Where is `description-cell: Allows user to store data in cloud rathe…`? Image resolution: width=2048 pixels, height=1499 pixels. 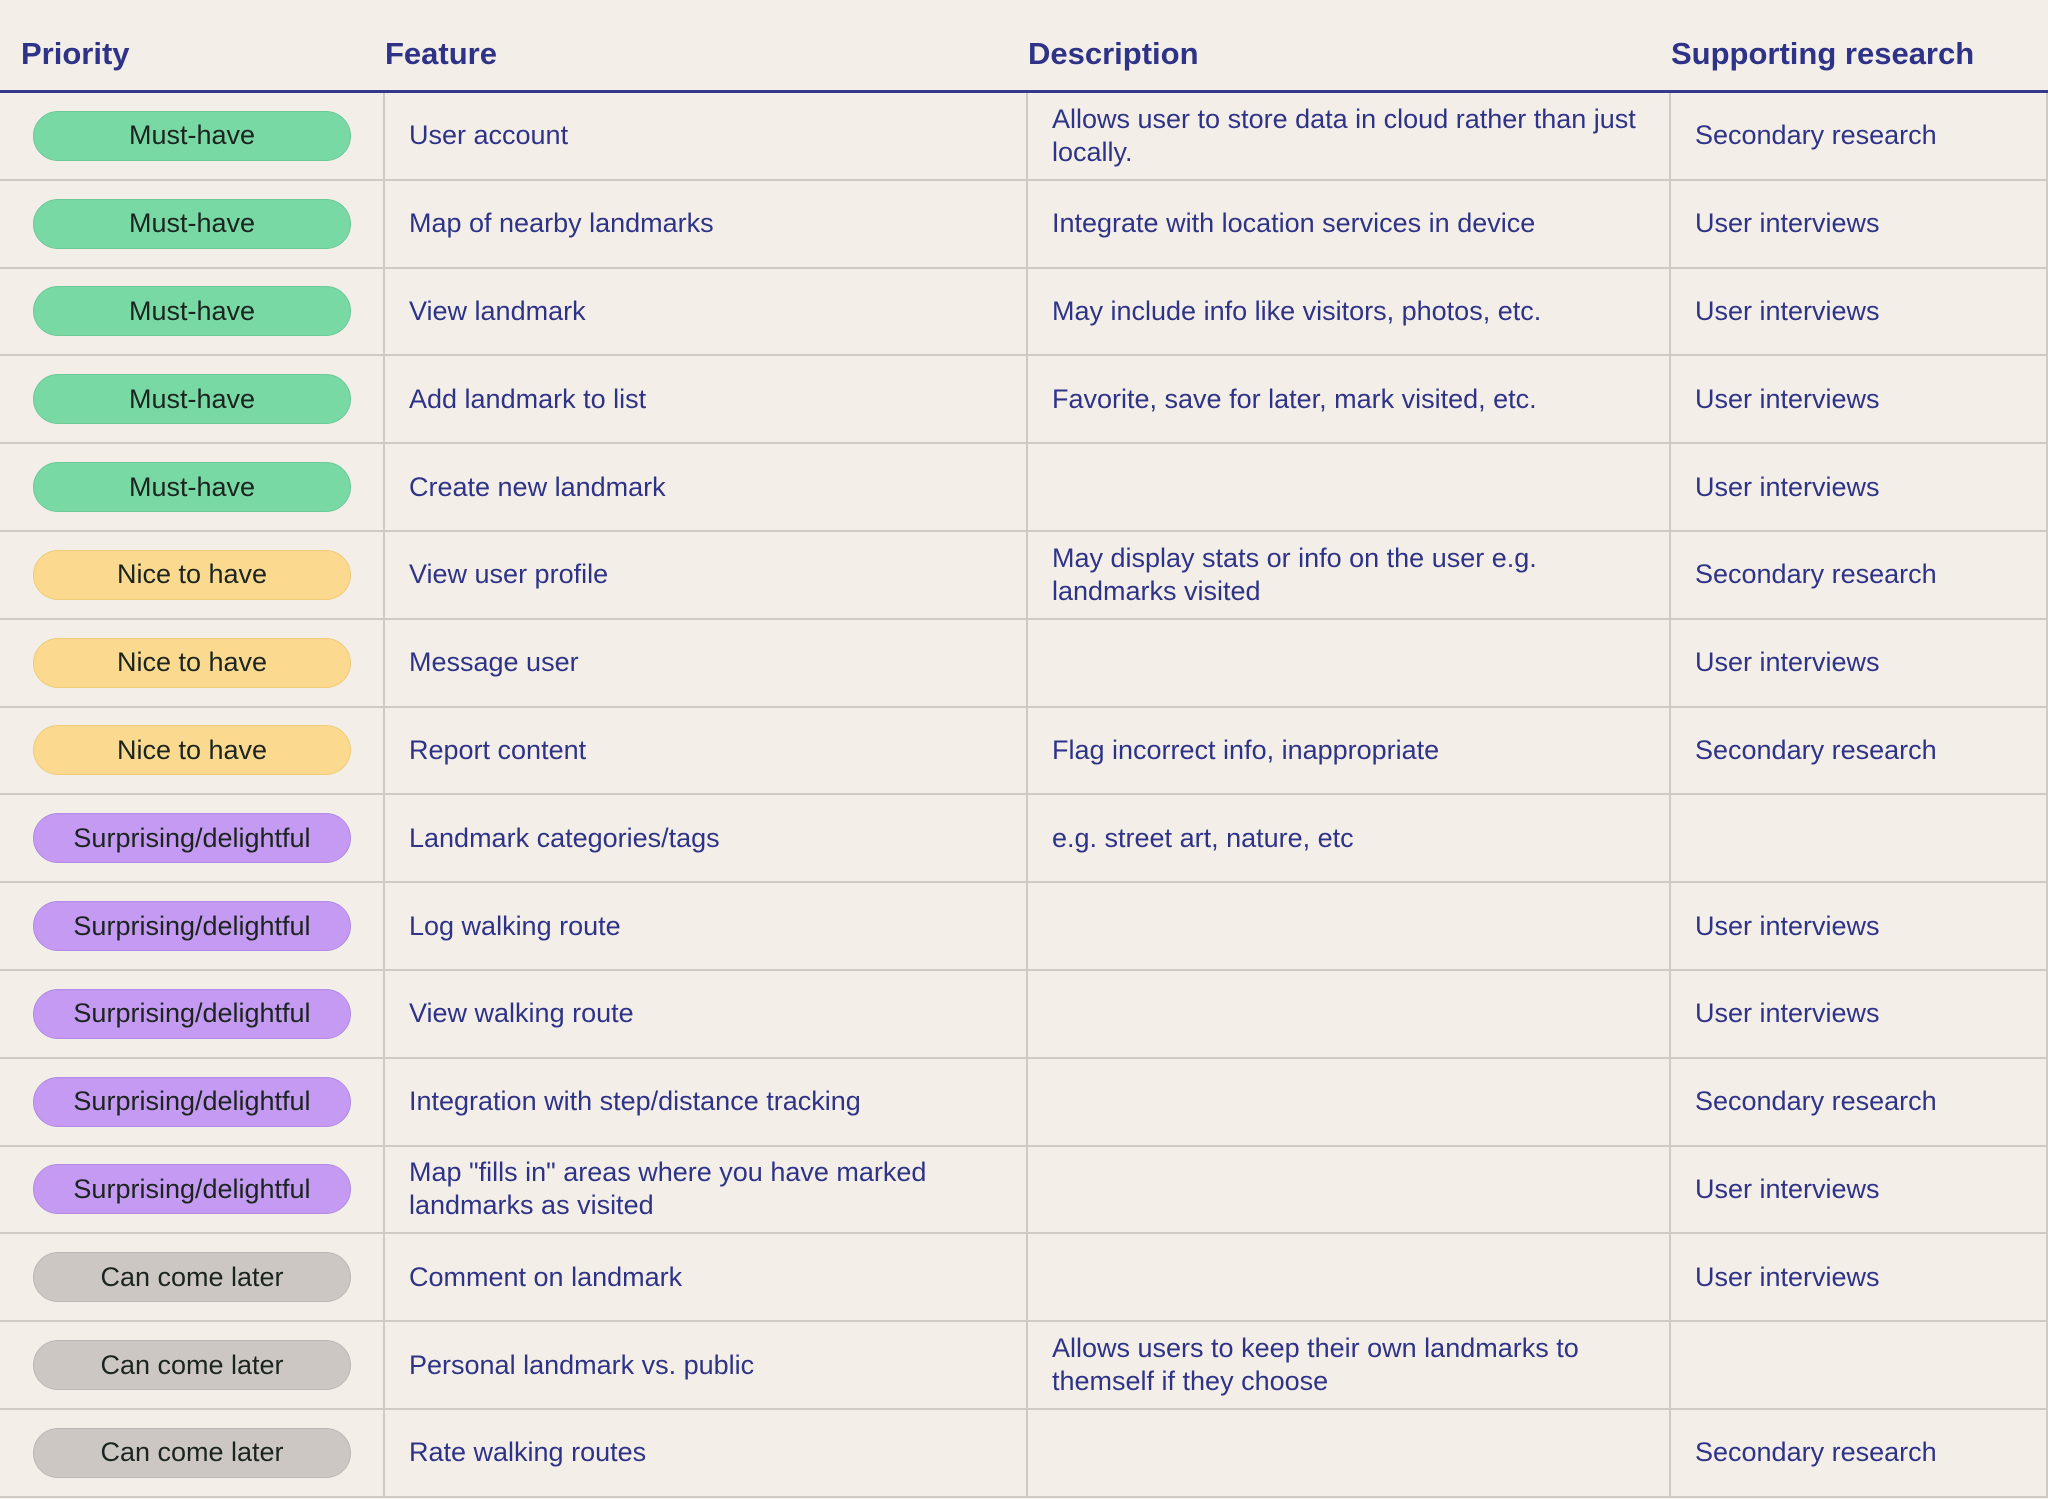 description-cell: Allows user to store data in cloud rathe… is located at coordinates (1349, 136).